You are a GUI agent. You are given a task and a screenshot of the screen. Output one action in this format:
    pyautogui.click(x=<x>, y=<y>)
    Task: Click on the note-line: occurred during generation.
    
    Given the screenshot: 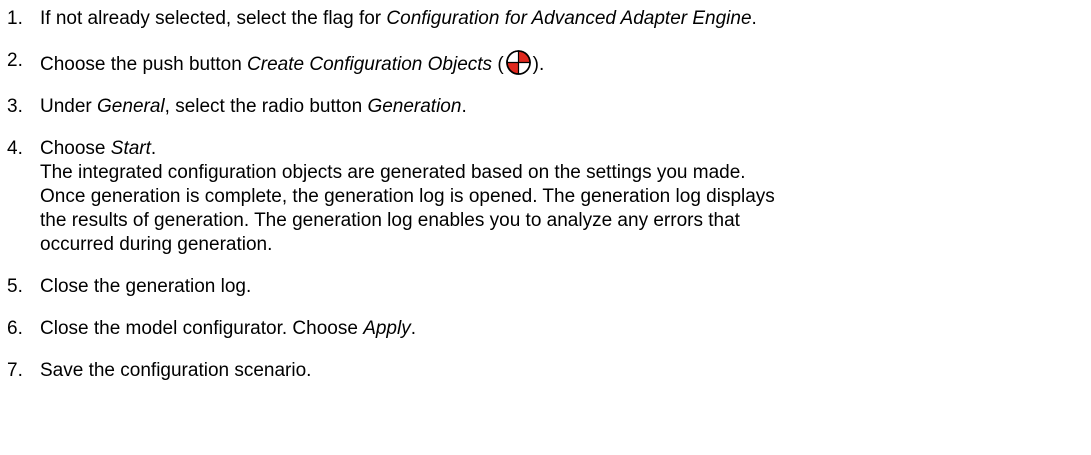 What is the action you would take?
    pyautogui.click(x=156, y=244)
    